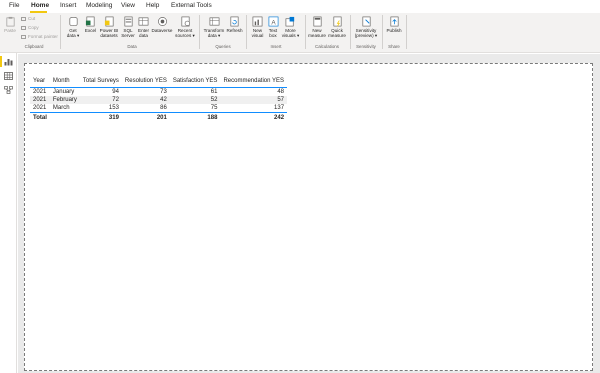 The width and height of the screenshot is (600, 373). I want to click on menu-modeling: Modeling, so click(99, 5).